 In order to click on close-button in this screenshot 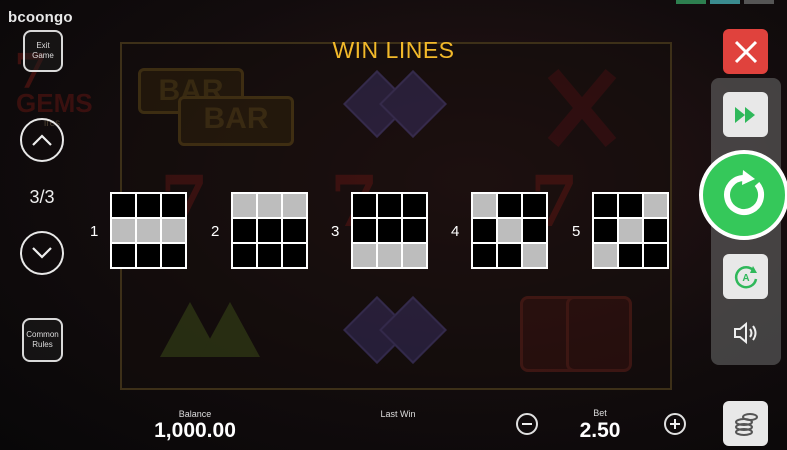, I will do `click(745, 51)`.